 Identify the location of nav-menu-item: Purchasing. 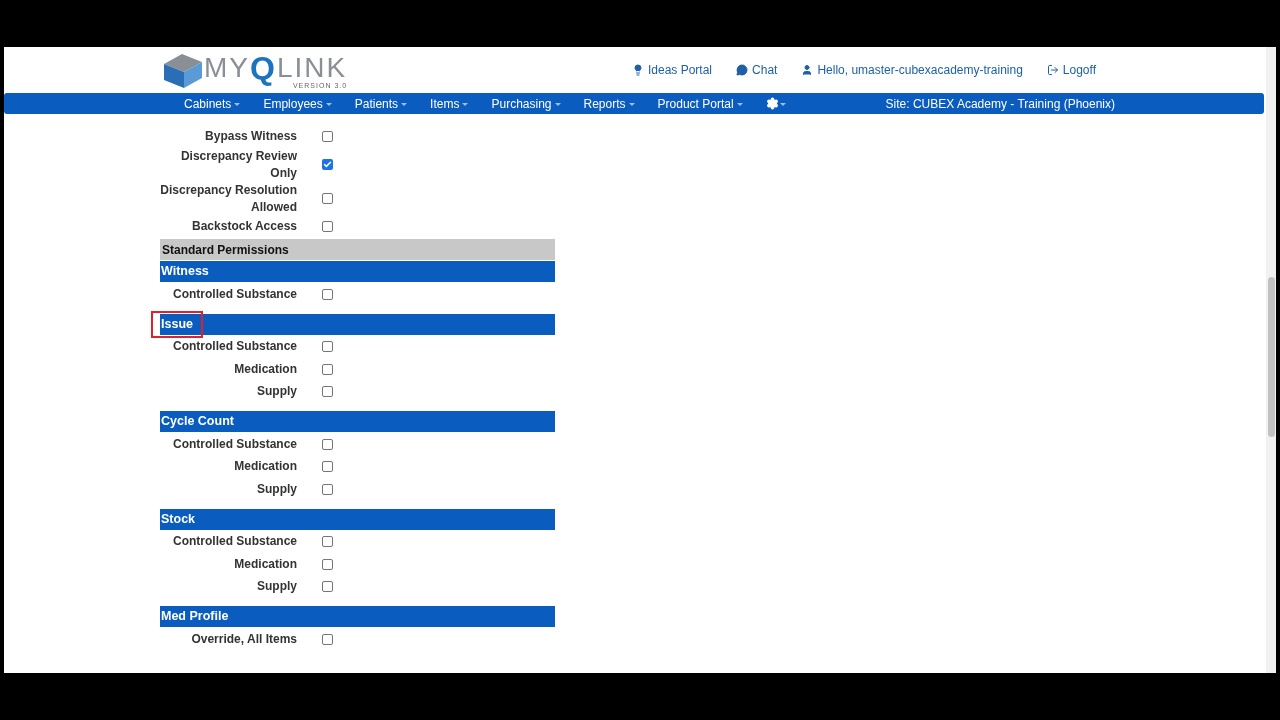
(526, 103).